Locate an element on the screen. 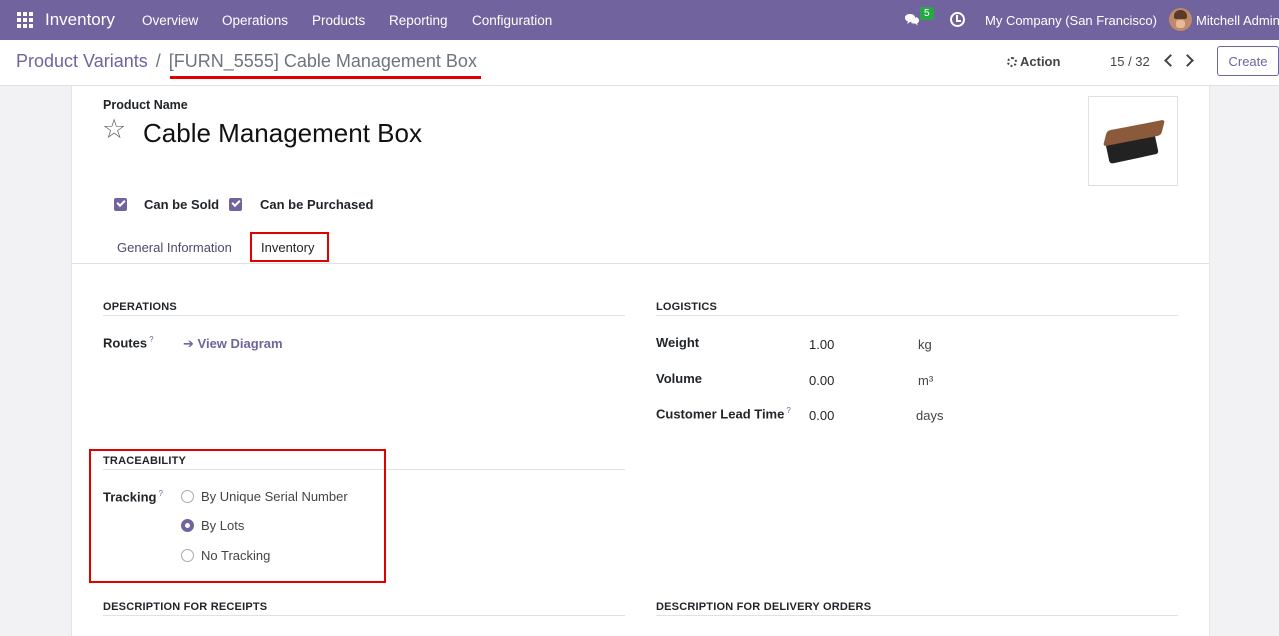 The width and height of the screenshot is (1279, 636). receipts-divider is located at coordinates (364, 615).